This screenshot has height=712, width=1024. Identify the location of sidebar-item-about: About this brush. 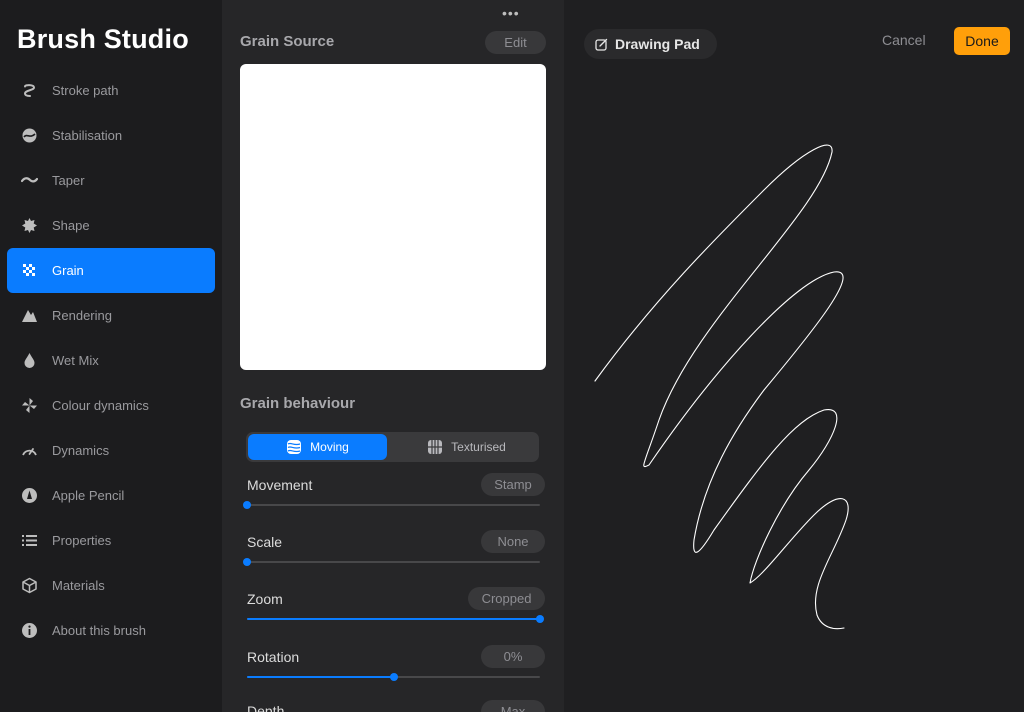
(111, 630).